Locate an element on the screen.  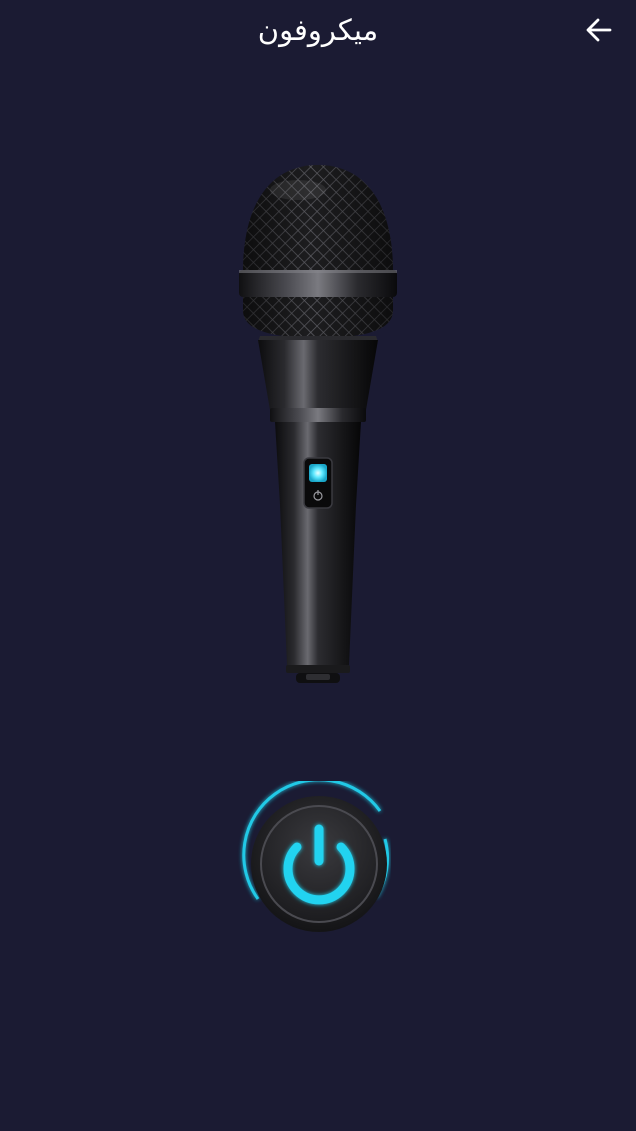
app-bar: میکروفون is located at coordinates (318, 31).